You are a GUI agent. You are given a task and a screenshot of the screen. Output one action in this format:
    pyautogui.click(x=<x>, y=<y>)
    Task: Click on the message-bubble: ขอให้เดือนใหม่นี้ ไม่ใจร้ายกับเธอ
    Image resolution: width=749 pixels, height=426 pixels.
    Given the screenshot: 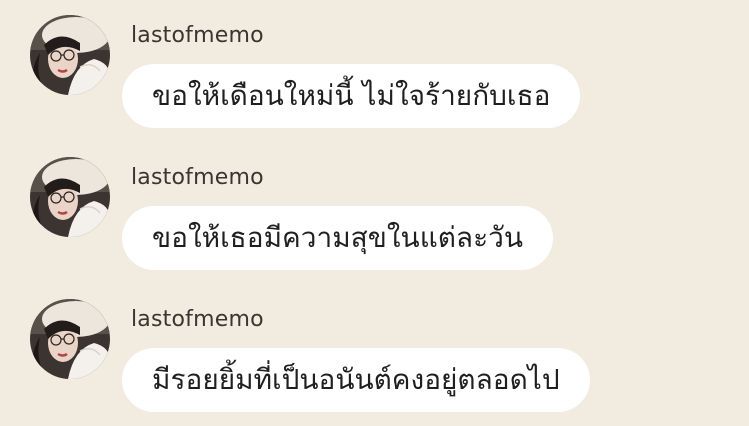 What is the action you would take?
    pyautogui.click(x=351, y=96)
    